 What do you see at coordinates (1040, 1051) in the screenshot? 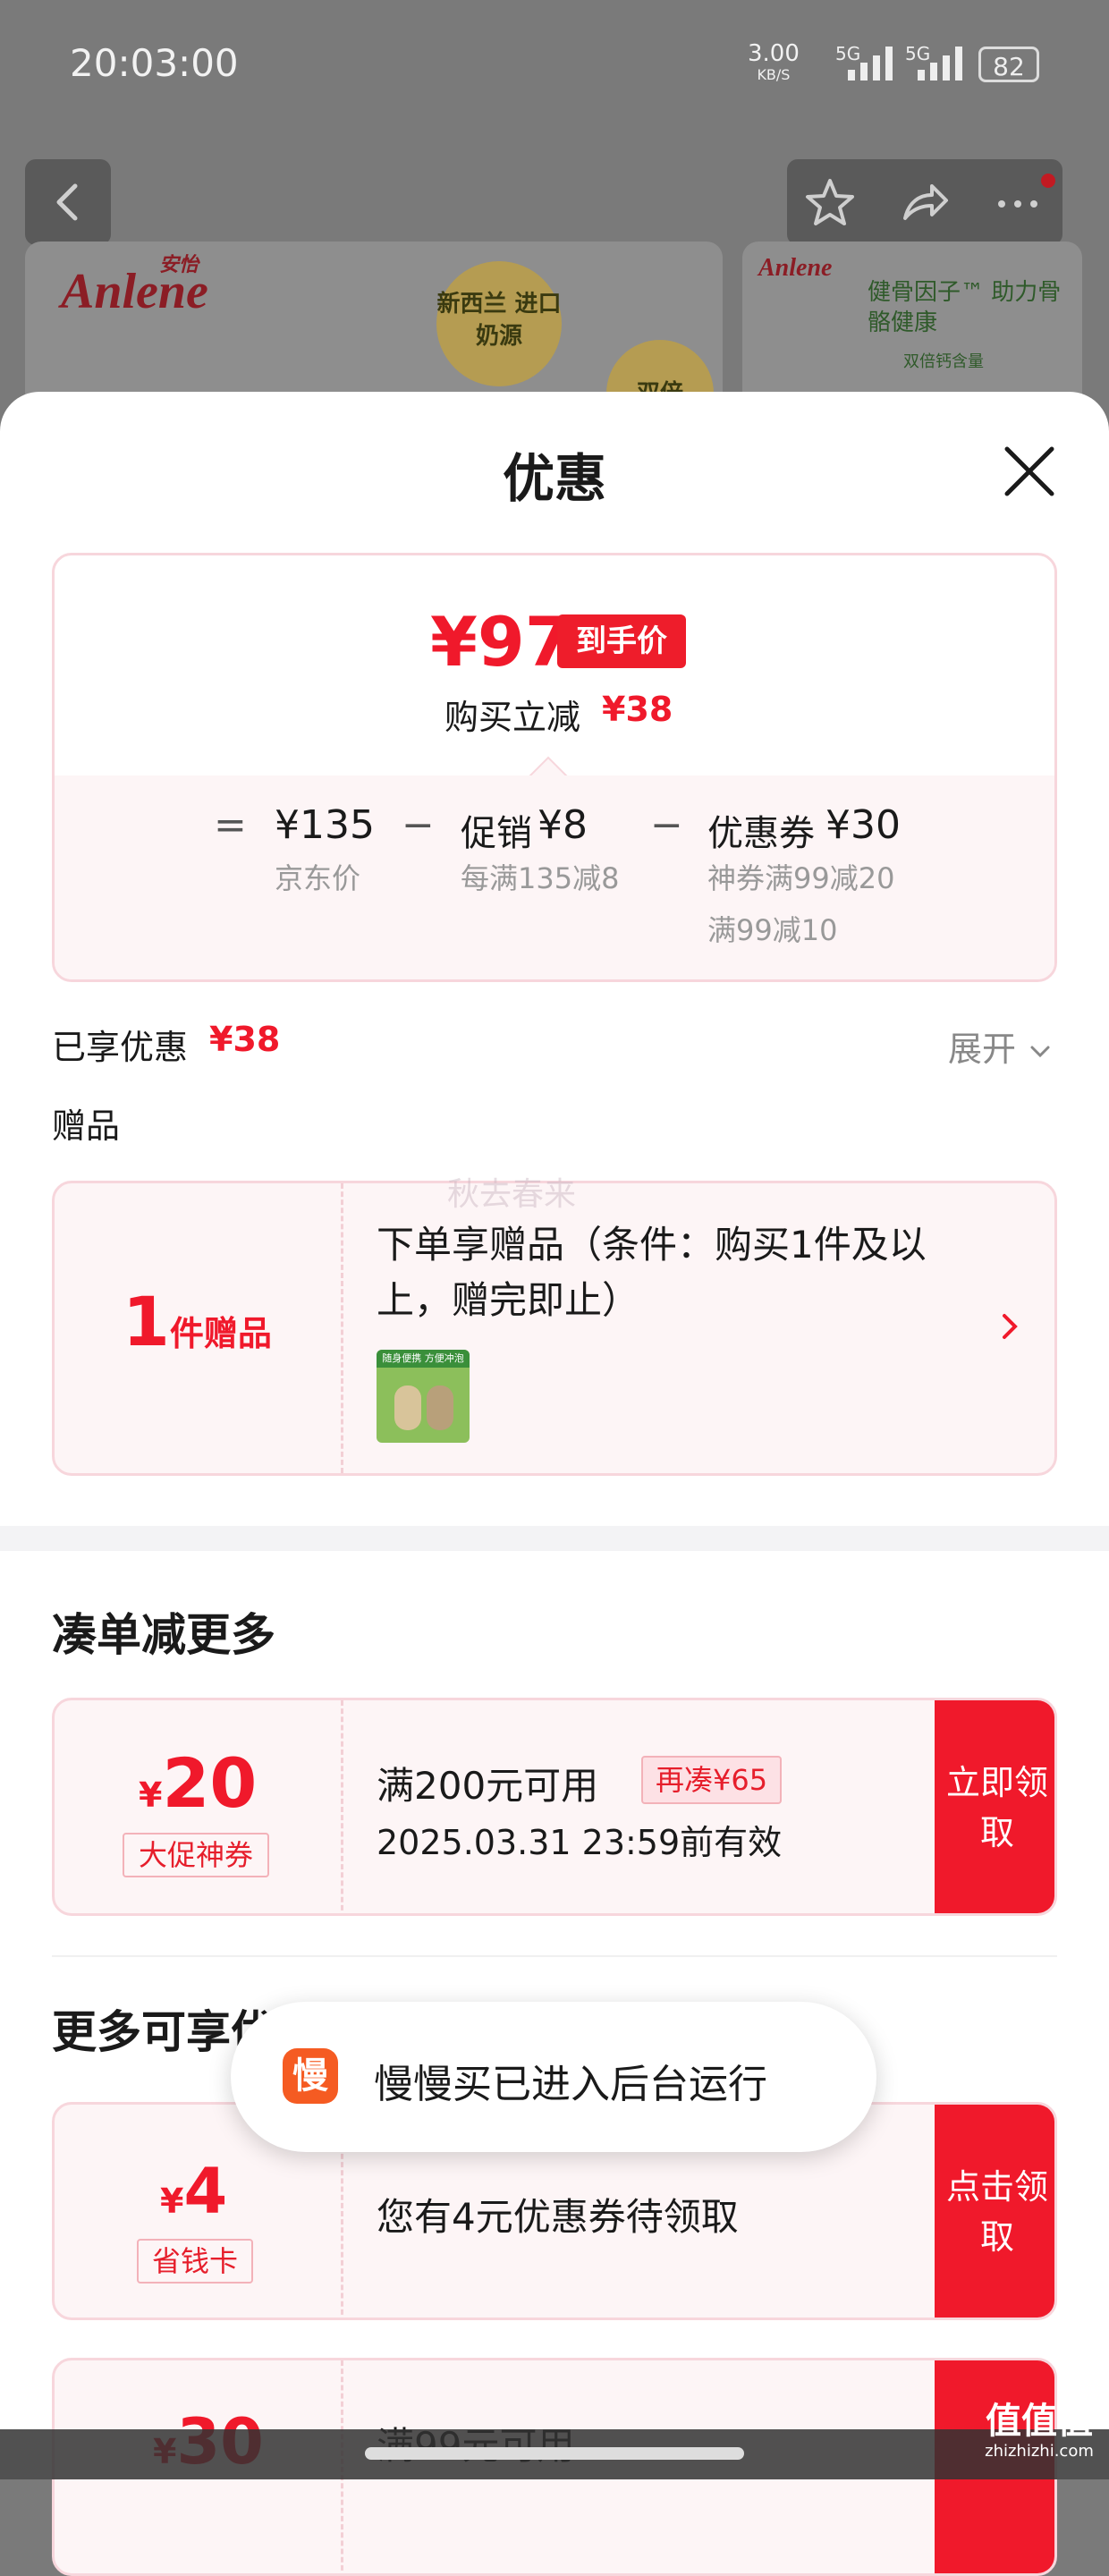
I see `chevron-down-icon` at bounding box center [1040, 1051].